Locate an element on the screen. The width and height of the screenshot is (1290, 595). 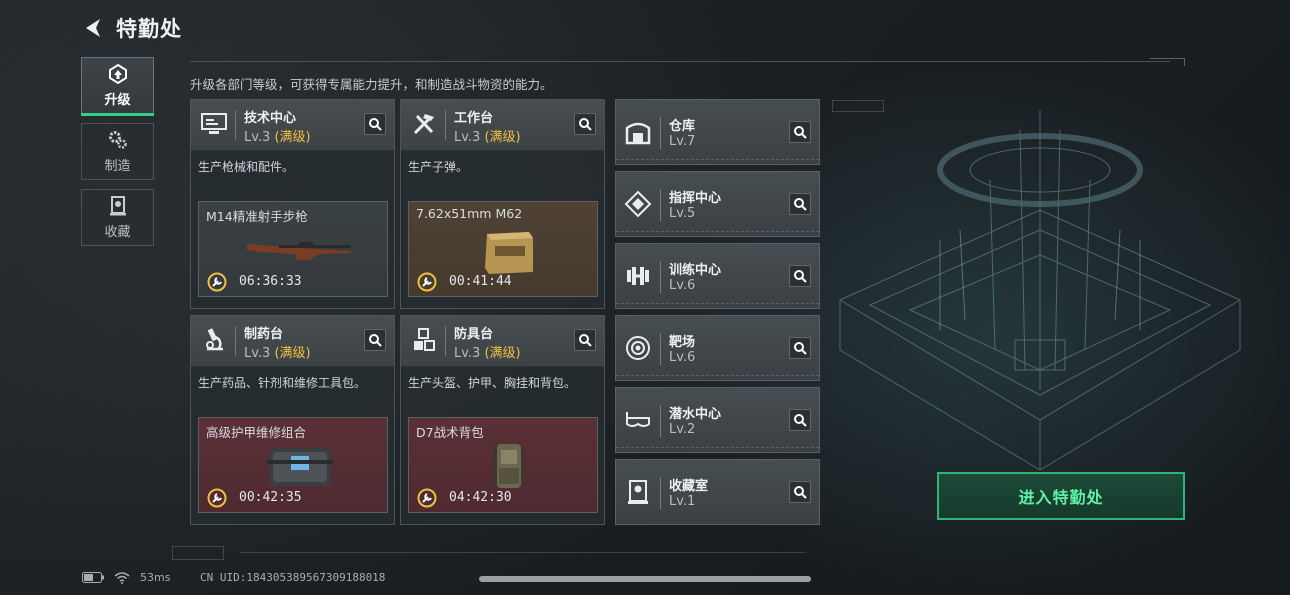
ping-readout: 53ms is located at coordinates (155, 577).